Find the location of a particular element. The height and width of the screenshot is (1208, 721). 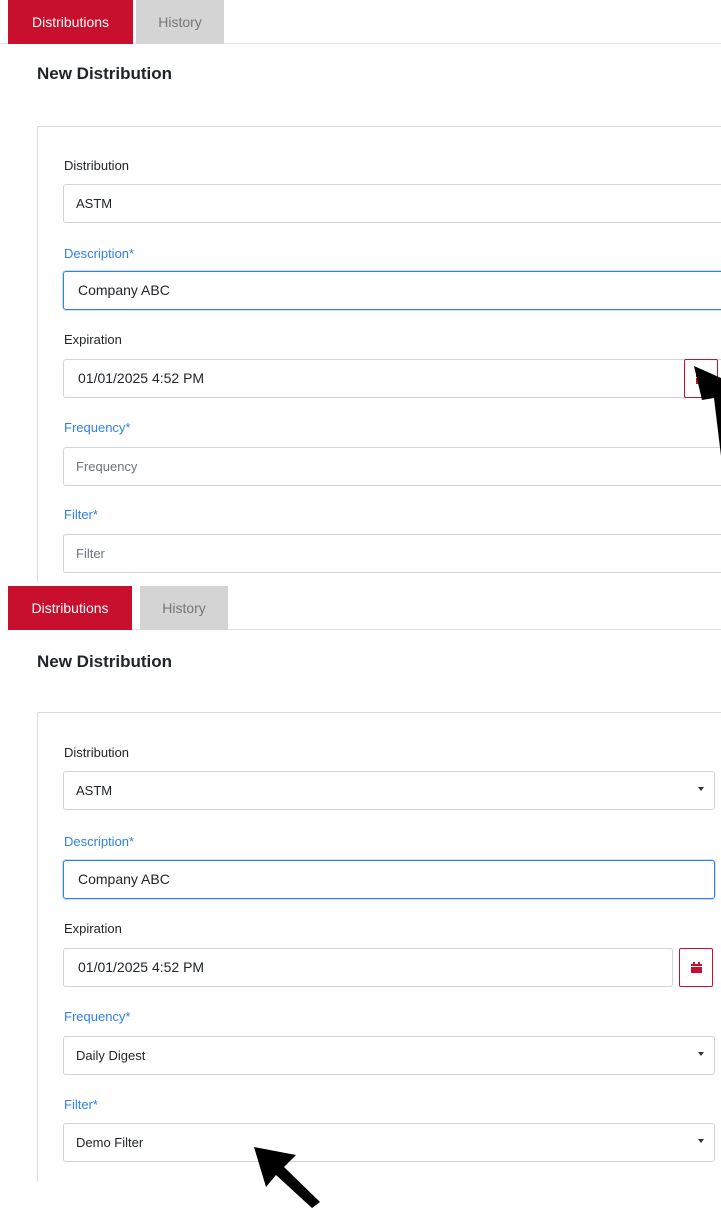

calendar-icon is located at coordinates (696, 967).